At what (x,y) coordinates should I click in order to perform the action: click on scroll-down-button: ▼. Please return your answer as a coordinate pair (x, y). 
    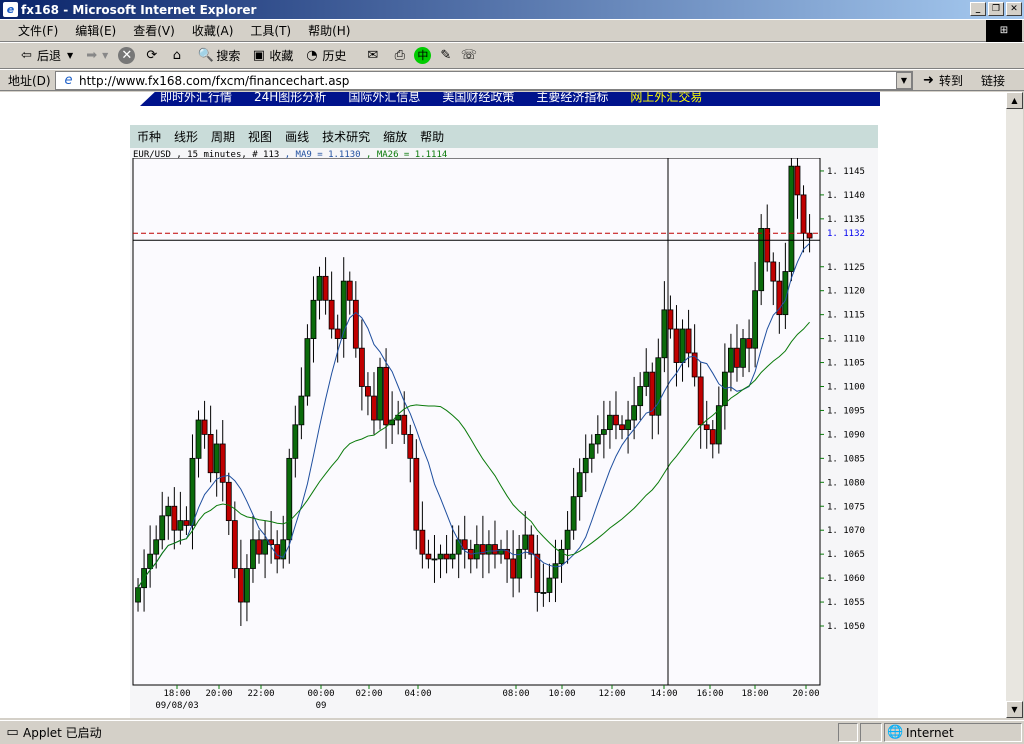
    Looking at the image, I should click on (1014, 709).